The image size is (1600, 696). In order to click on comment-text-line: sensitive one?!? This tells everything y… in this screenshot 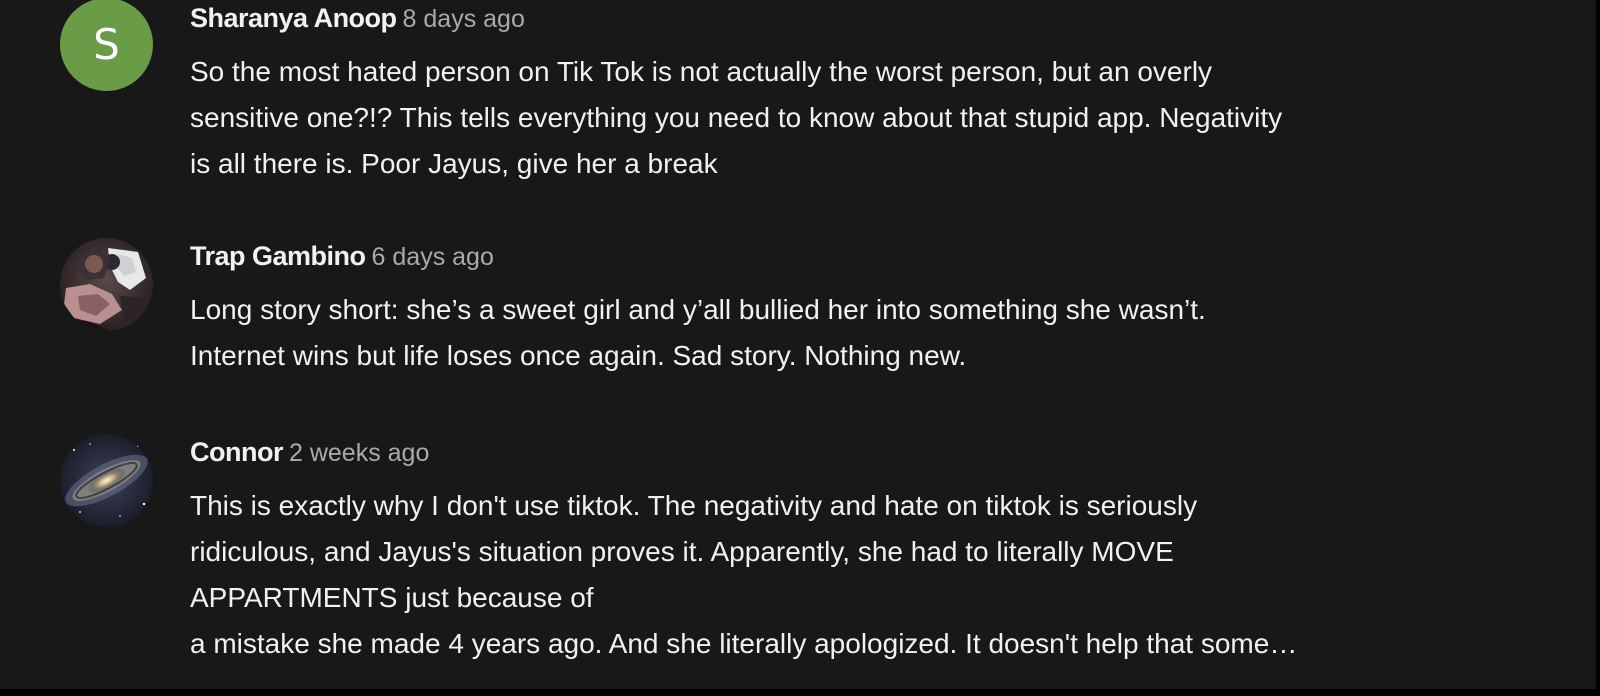, I will do `click(736, 117)`.